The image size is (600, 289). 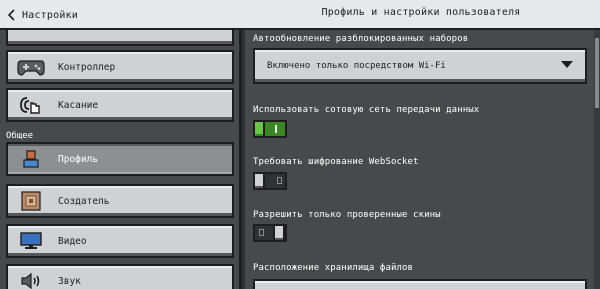 What do you see at coordinates (597, 73) in the screenshot?
I see `scrollbar-thumb` at bounding box center [597, 73].